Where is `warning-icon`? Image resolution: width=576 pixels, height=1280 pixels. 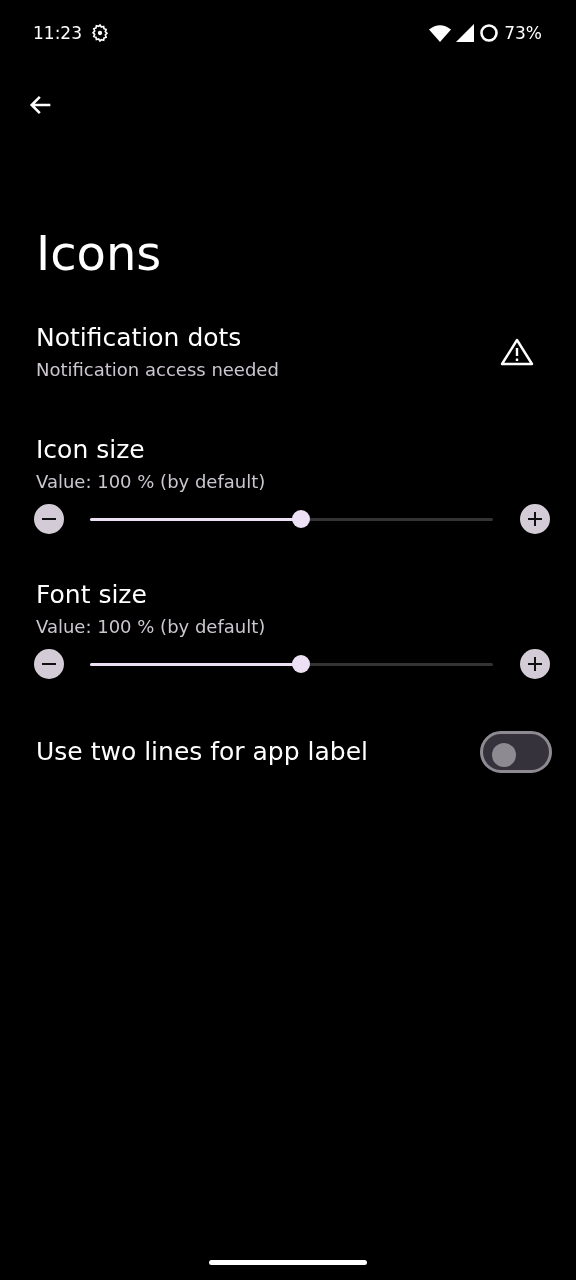 warning-icon is located at coordinates (517, 352).